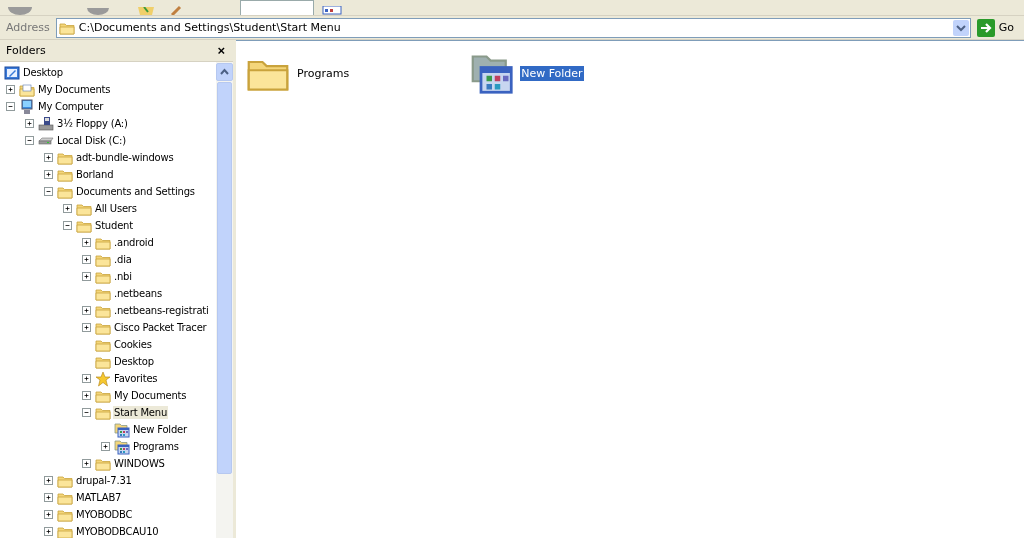  I want to click on tree-item: Borland, so click(95, 174).